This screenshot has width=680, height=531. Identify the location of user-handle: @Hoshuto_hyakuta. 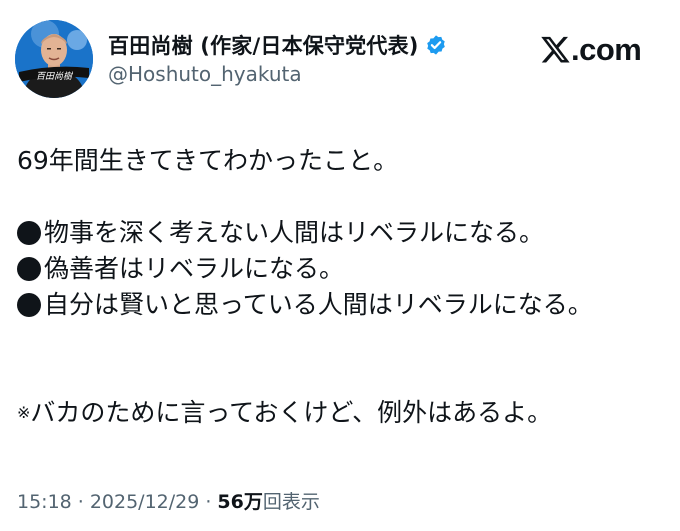
(205, 74).